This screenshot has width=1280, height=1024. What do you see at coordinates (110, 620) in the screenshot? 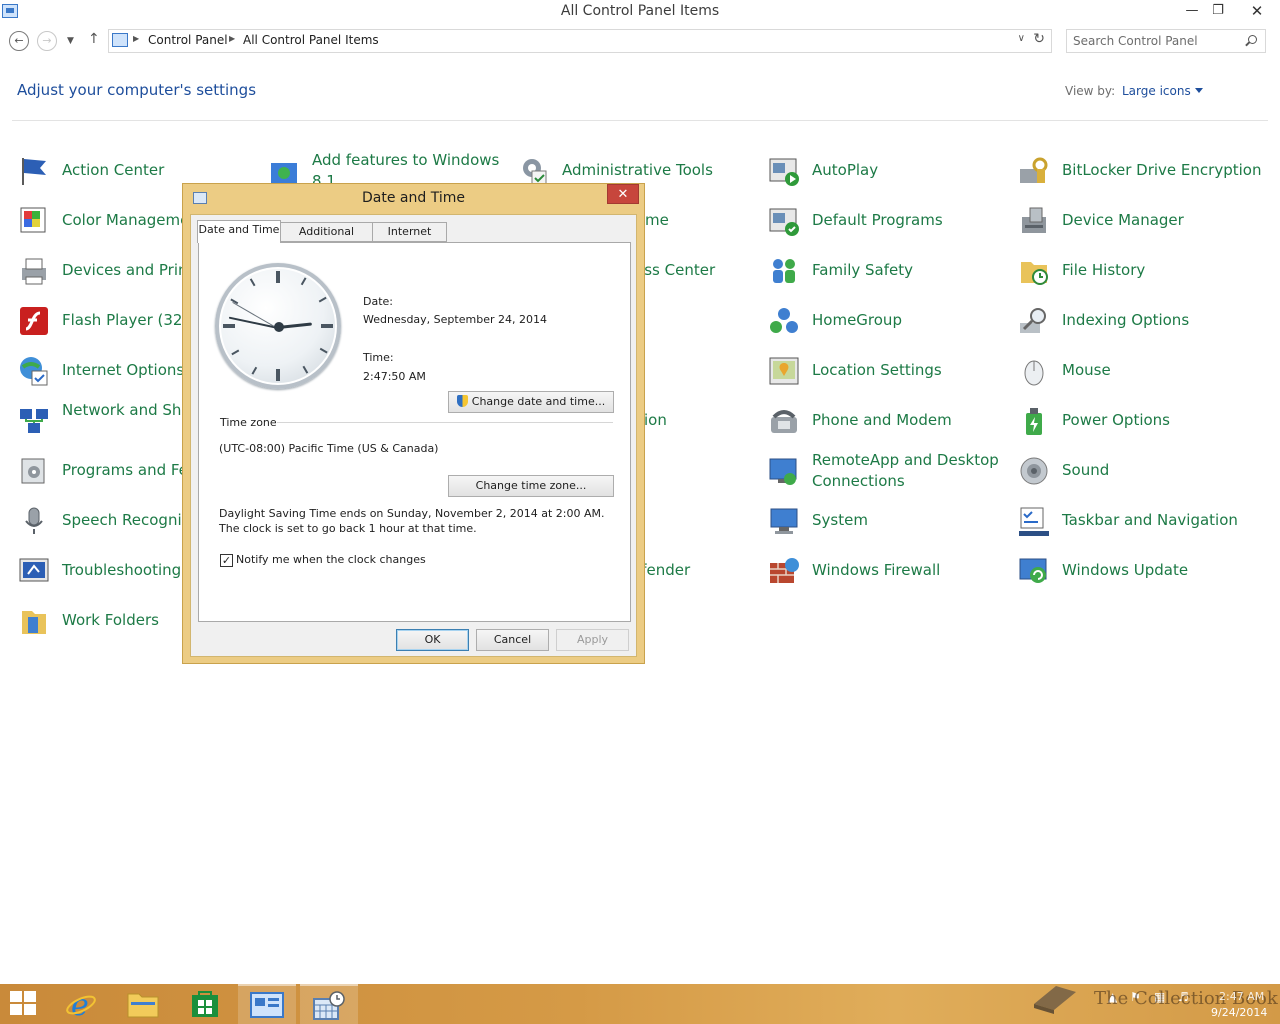
I see `item-label: Work Folders` at bounding box center [110, 620].